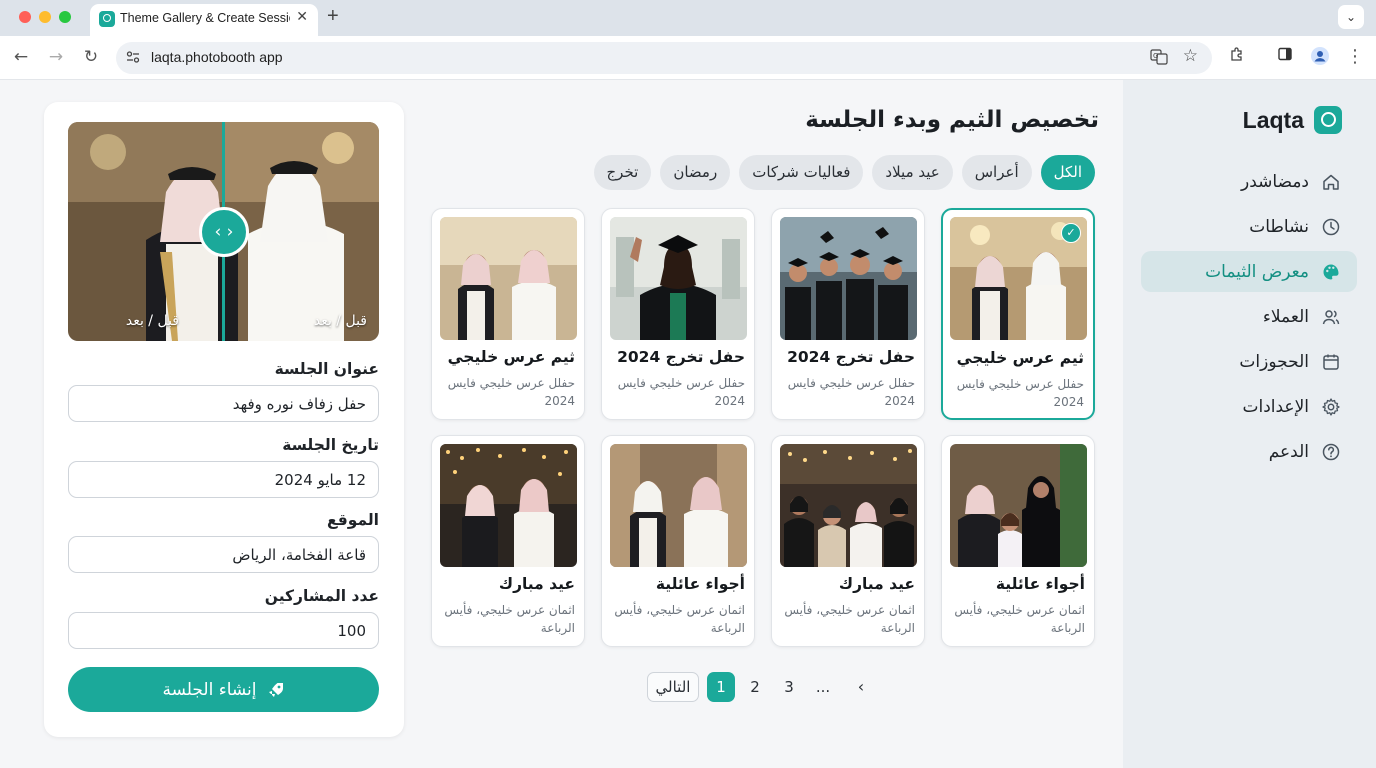  I want to click on session-date-label: تاريخ الجلسة, so click(330, 445).